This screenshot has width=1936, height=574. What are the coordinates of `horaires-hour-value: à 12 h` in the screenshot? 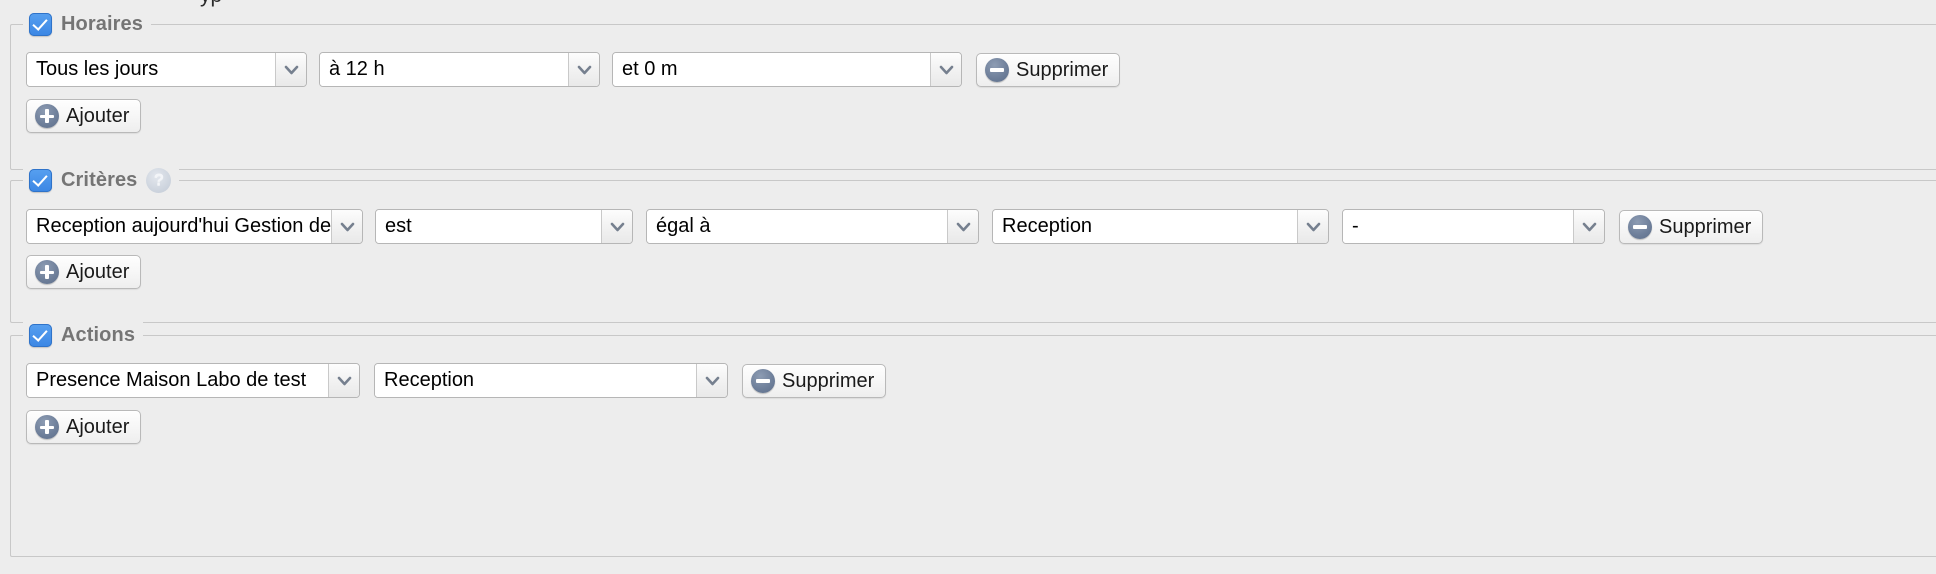 It's located at (444, 69).